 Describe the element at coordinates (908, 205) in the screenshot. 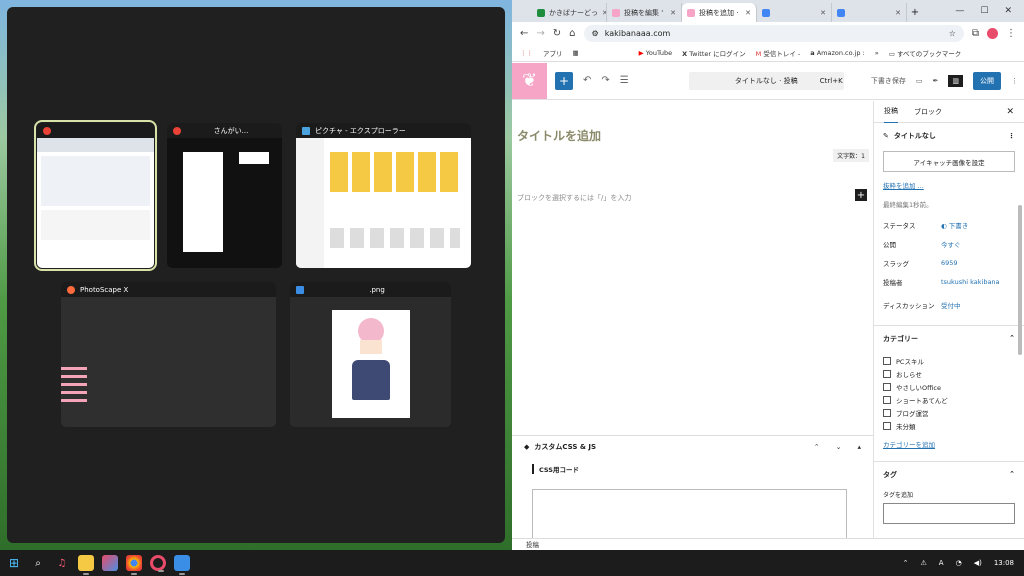

I see `last-edited-text: 最終編集1秒前。` at that location.